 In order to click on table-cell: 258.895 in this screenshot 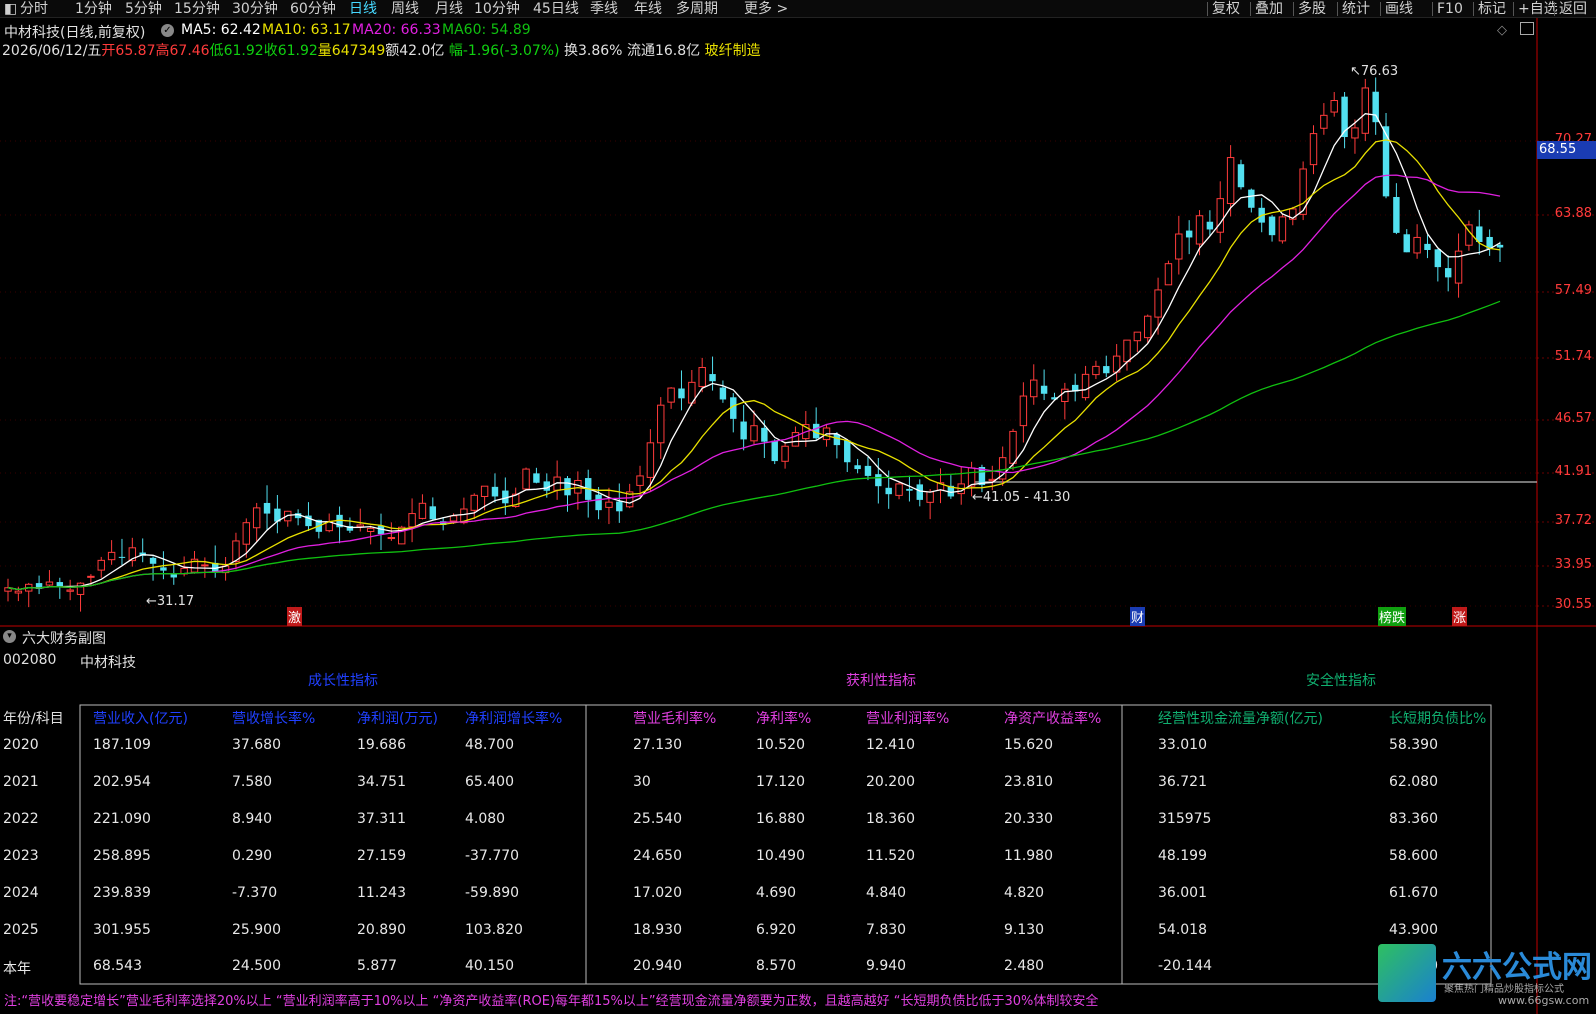, I will do `click(122, 856)`.